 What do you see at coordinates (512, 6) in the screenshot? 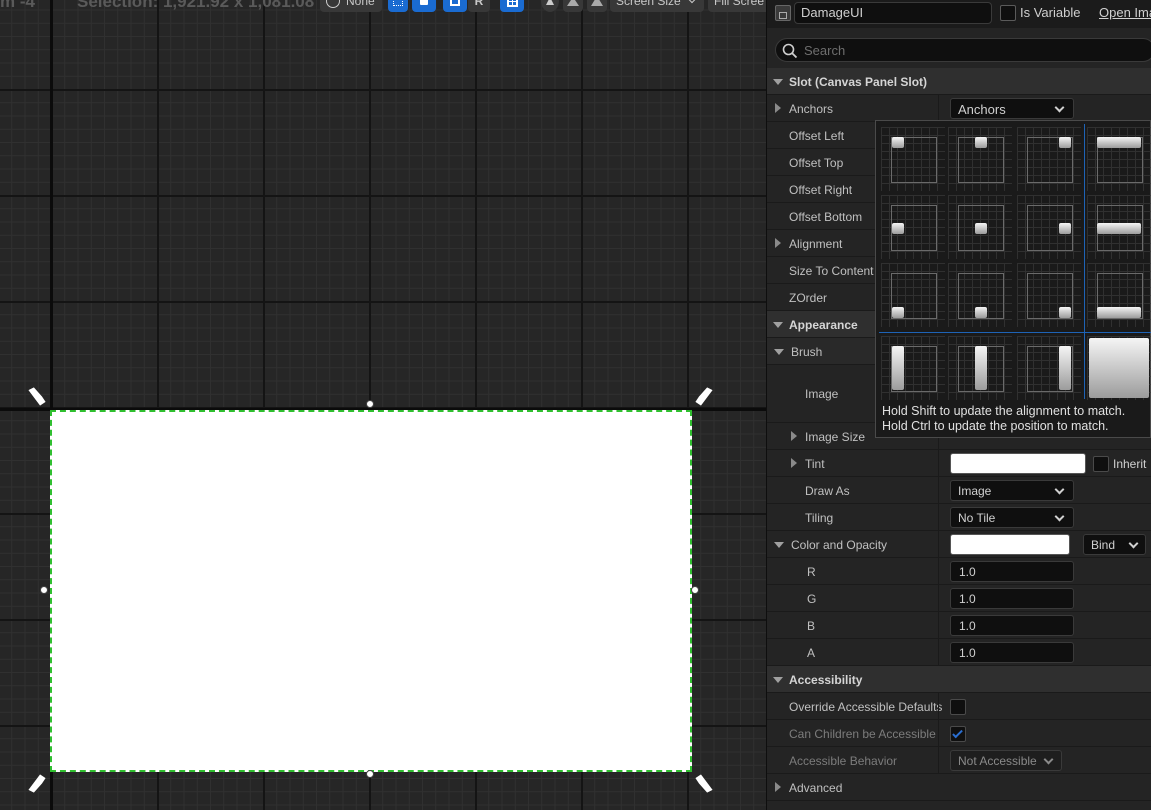
I see `grid-snap-toggle` at bounding box center [512, 6].